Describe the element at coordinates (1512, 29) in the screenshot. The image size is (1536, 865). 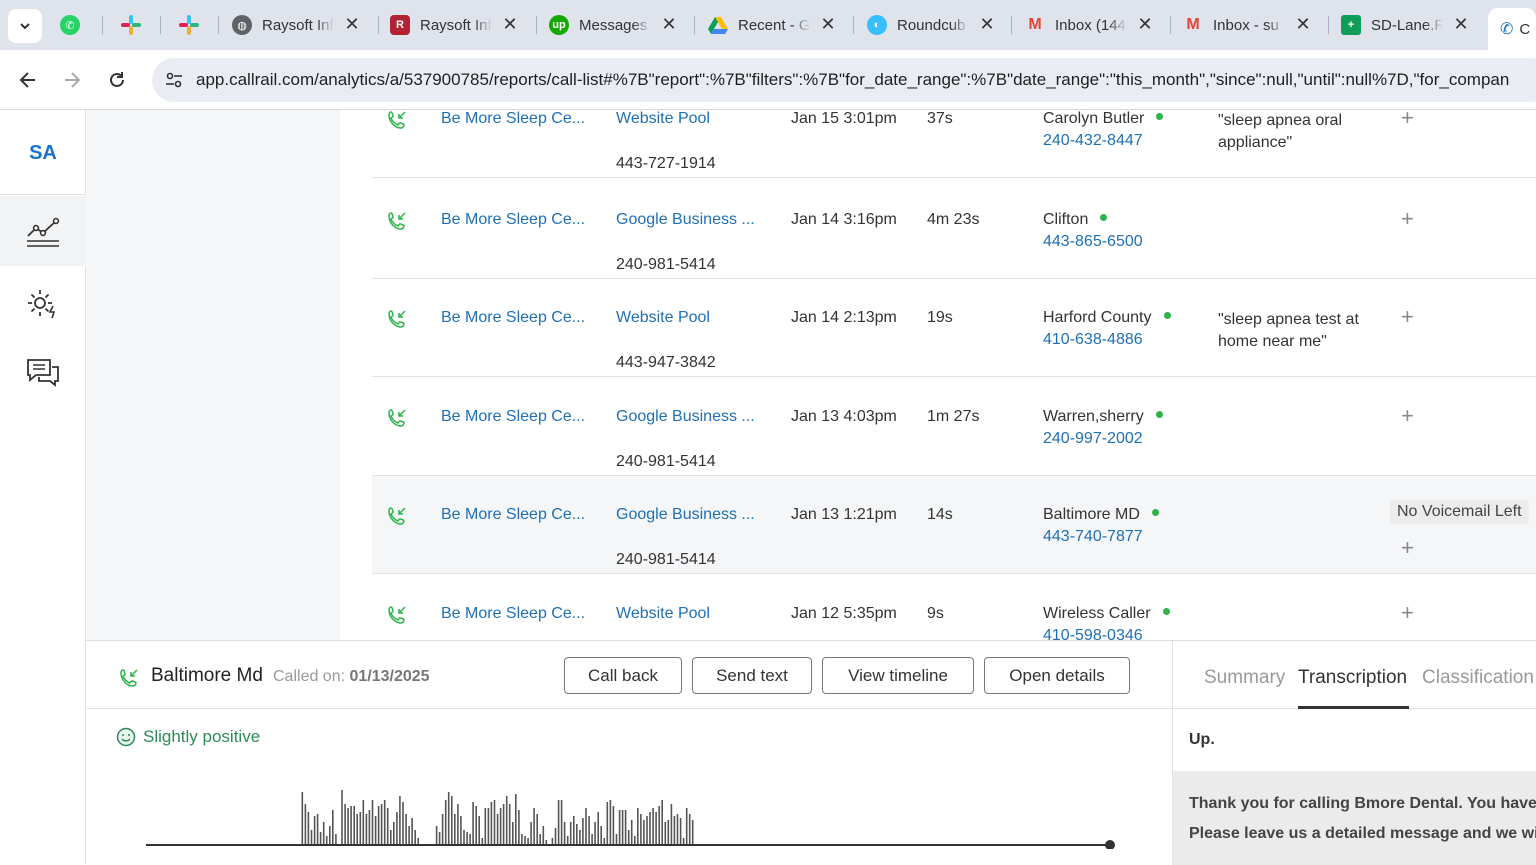
I see `tab-callrail-active: ✆ C` at that location.